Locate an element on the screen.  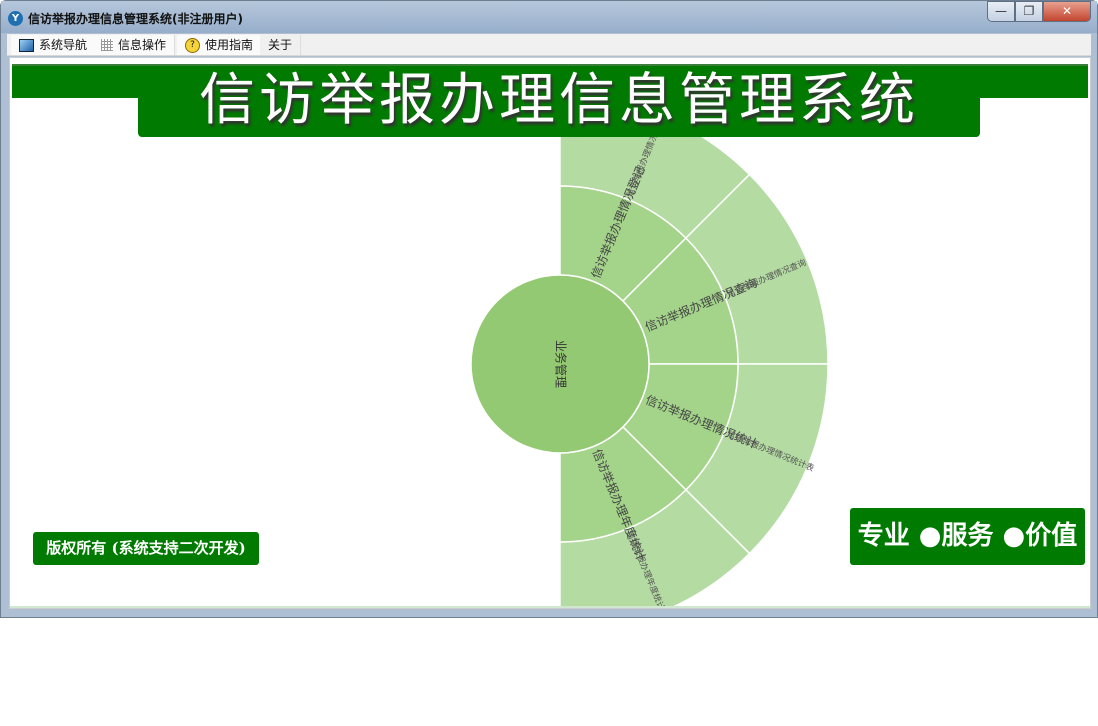
close-button: ✕ is located at coordinates (1067, 11).